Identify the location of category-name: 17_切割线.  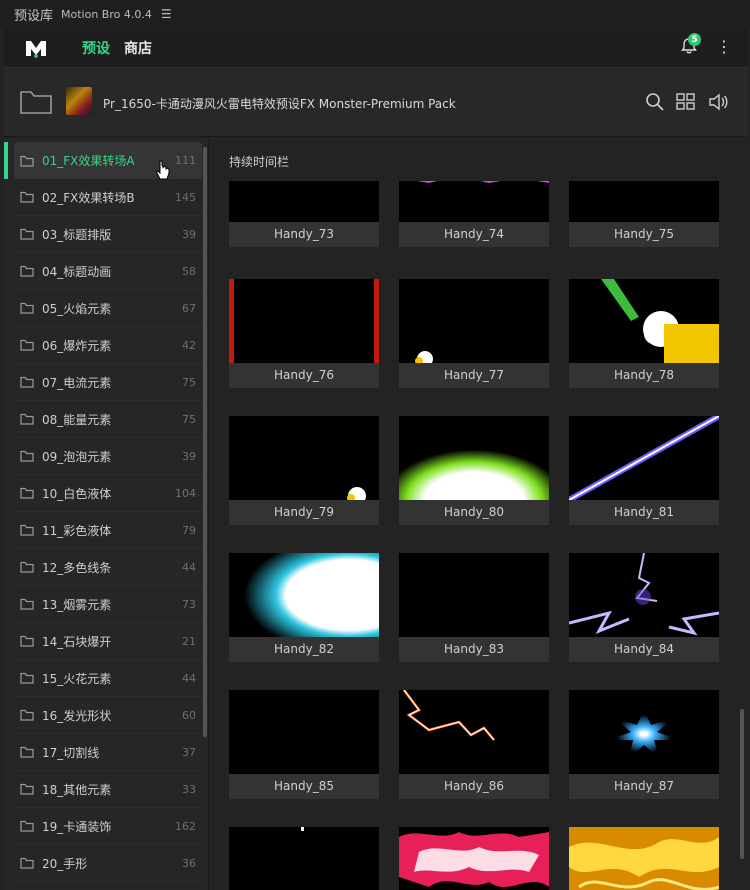
(71, 752).